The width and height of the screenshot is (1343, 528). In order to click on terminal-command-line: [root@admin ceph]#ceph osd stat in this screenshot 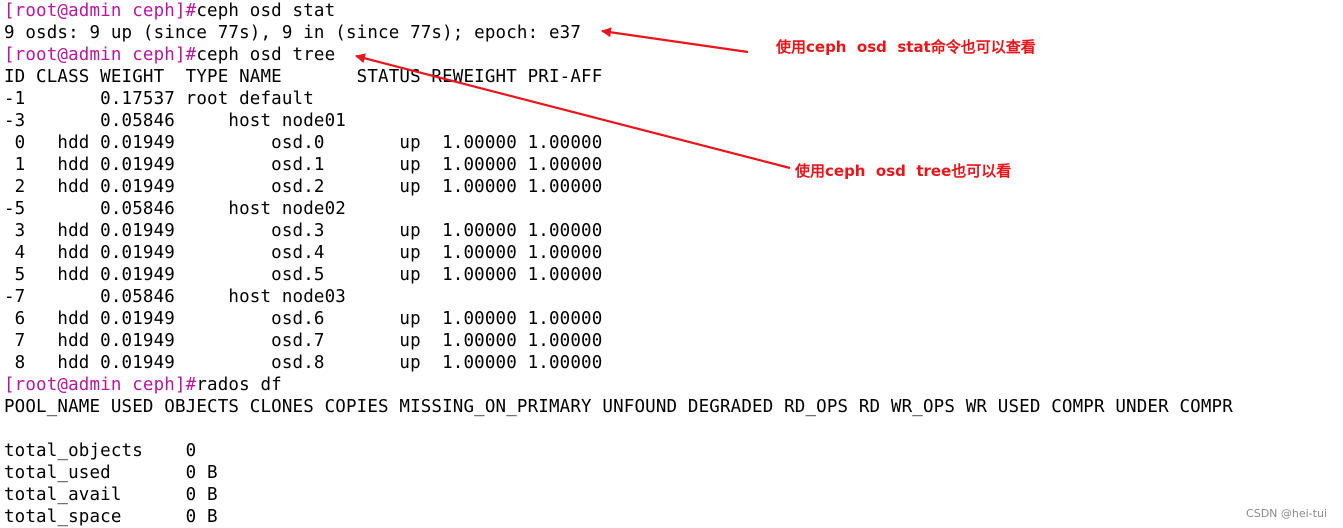, I will do `click(169, 11)`.